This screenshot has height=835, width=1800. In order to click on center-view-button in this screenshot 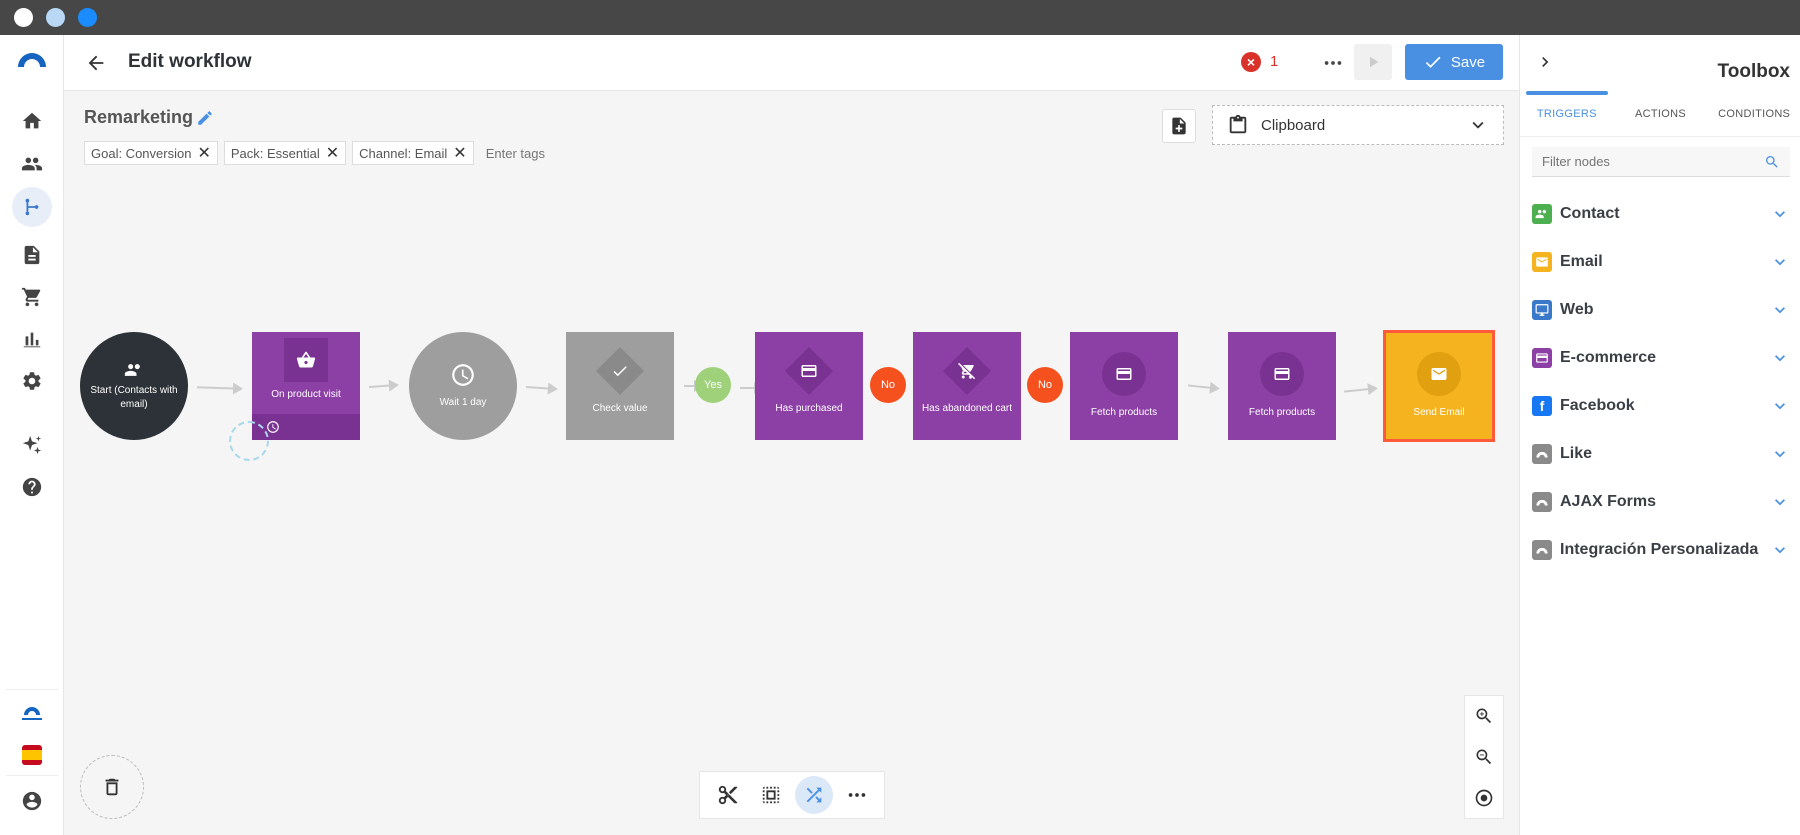, I will do `click(1484, 797)`.